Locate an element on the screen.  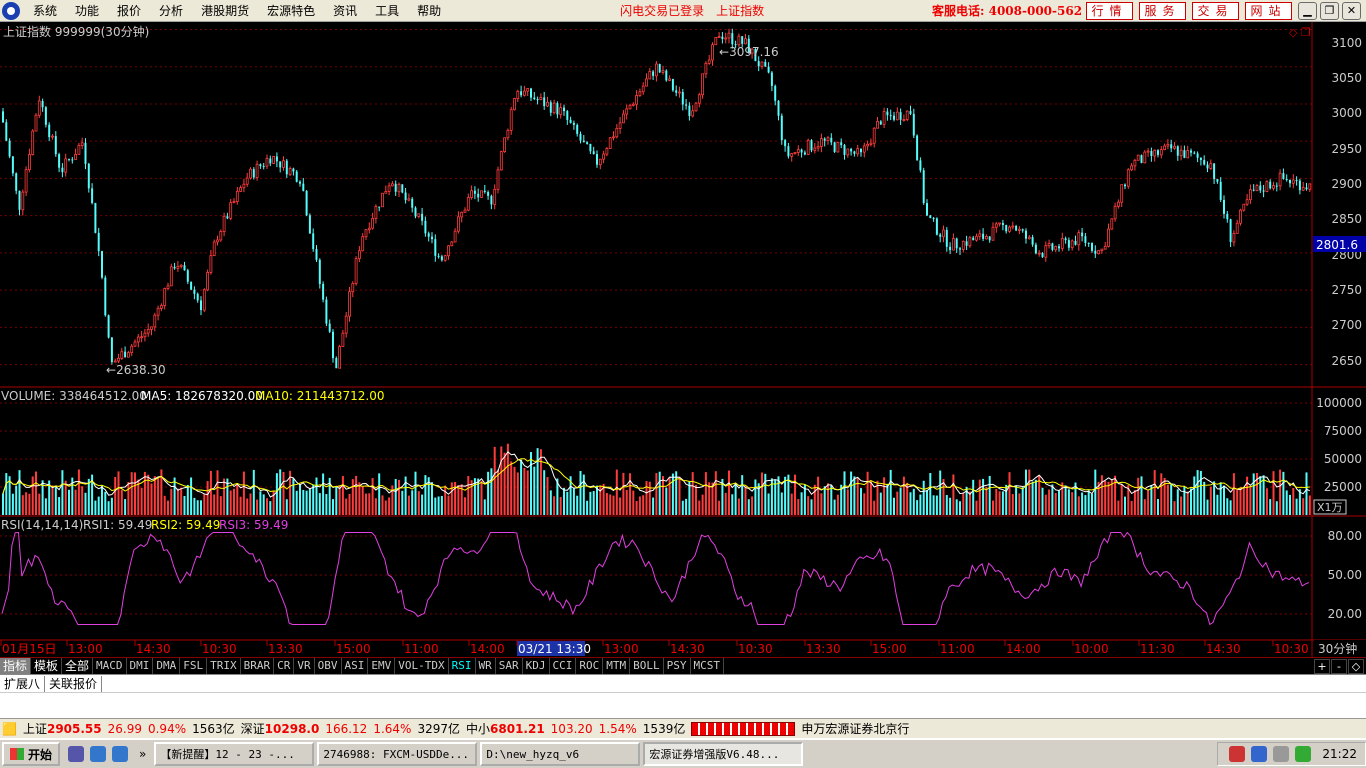
menu-info: 资讯 is located at coordinates (345, 11).